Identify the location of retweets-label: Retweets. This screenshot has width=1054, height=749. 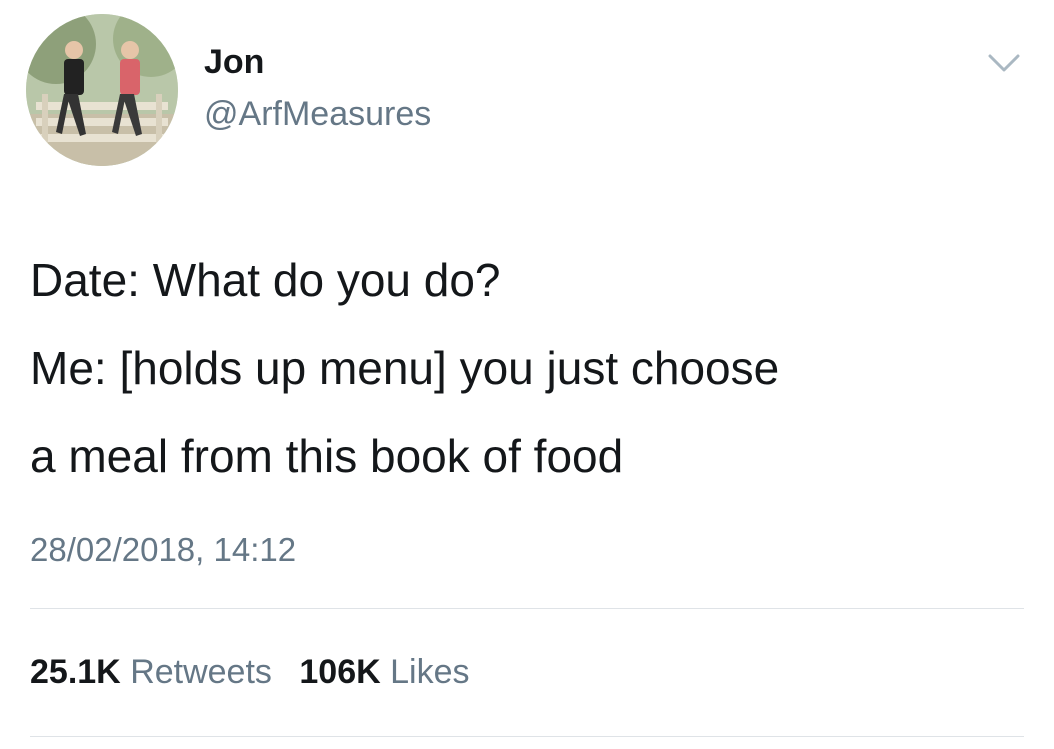
(201, 672).